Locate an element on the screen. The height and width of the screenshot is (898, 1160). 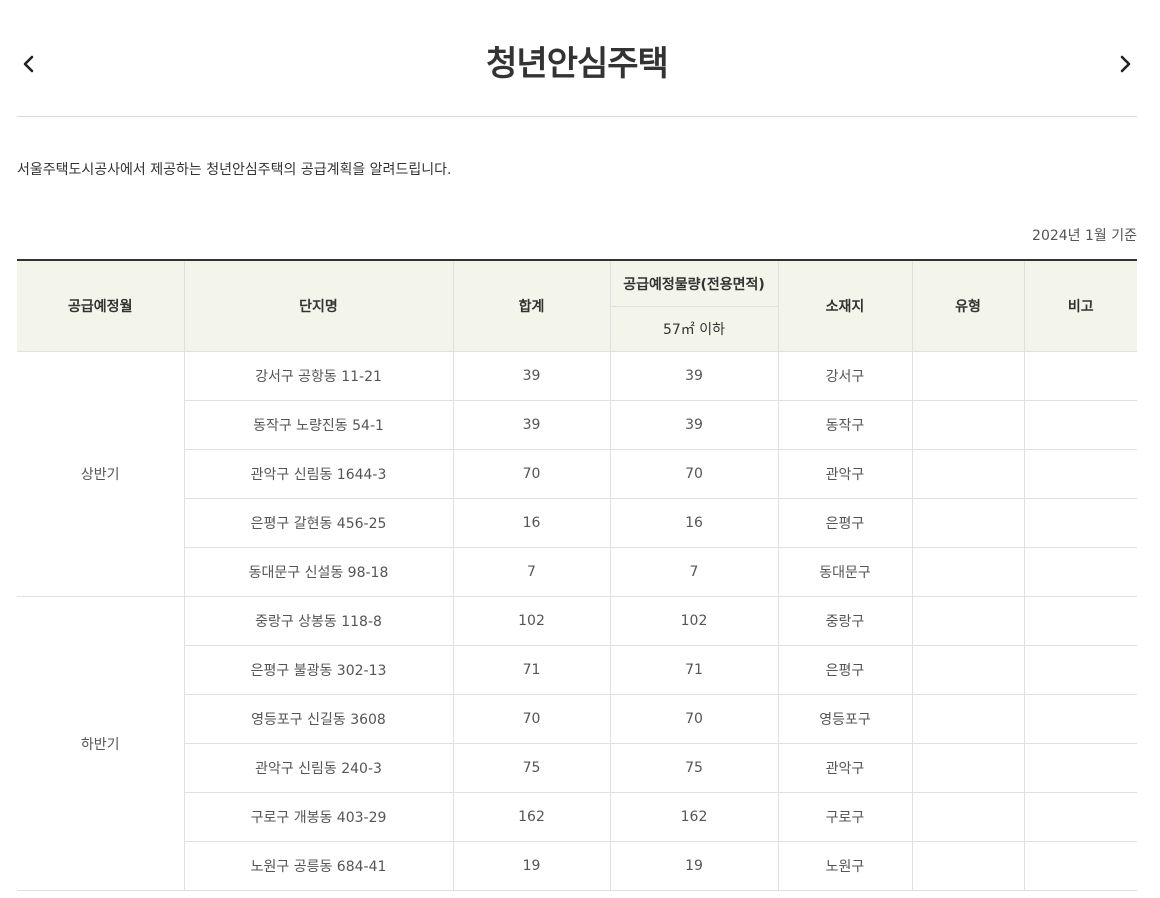
cell-area: 19 is located at coordinates (693, 866).